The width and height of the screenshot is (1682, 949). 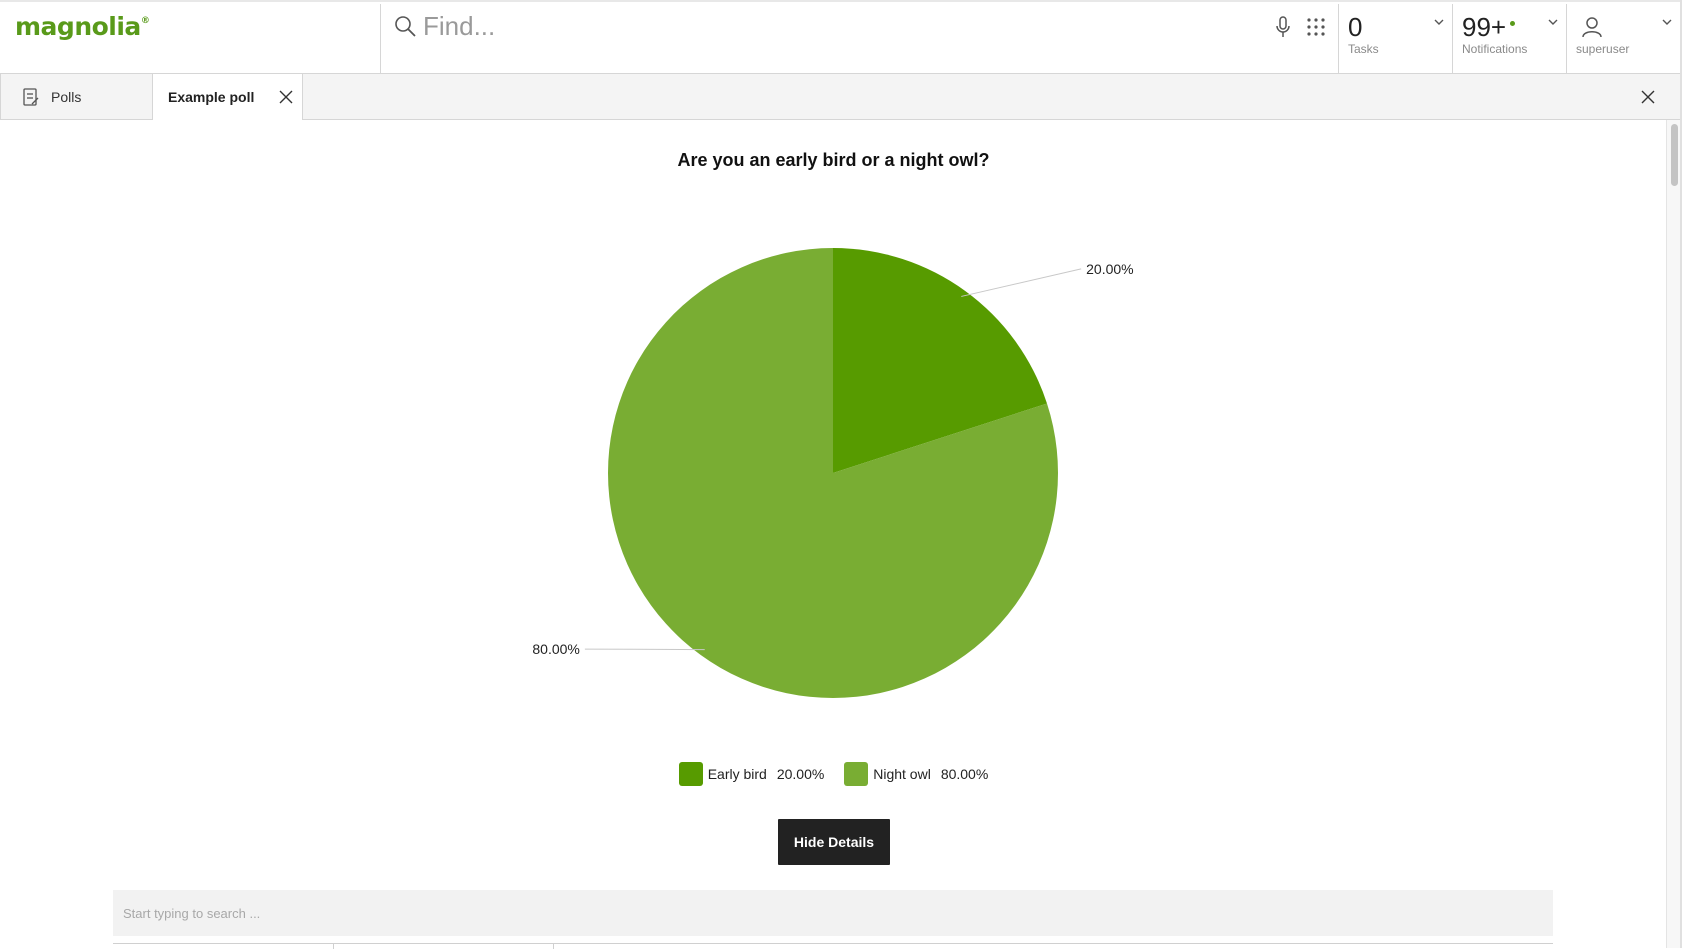 I want to click on tab-polls: Polls, so click(x=76, y=97).